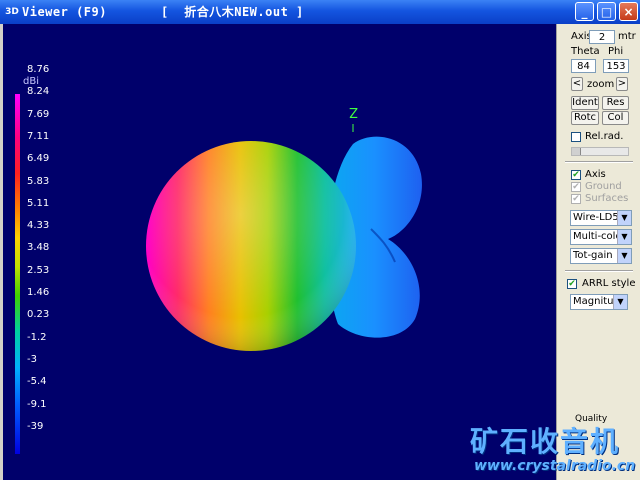 The height and width of the screenshot is (480, 640). Describe the element at coordinates (576, 199) in the screenshot. I see `surfaces-checkbox: ✔` at that location.